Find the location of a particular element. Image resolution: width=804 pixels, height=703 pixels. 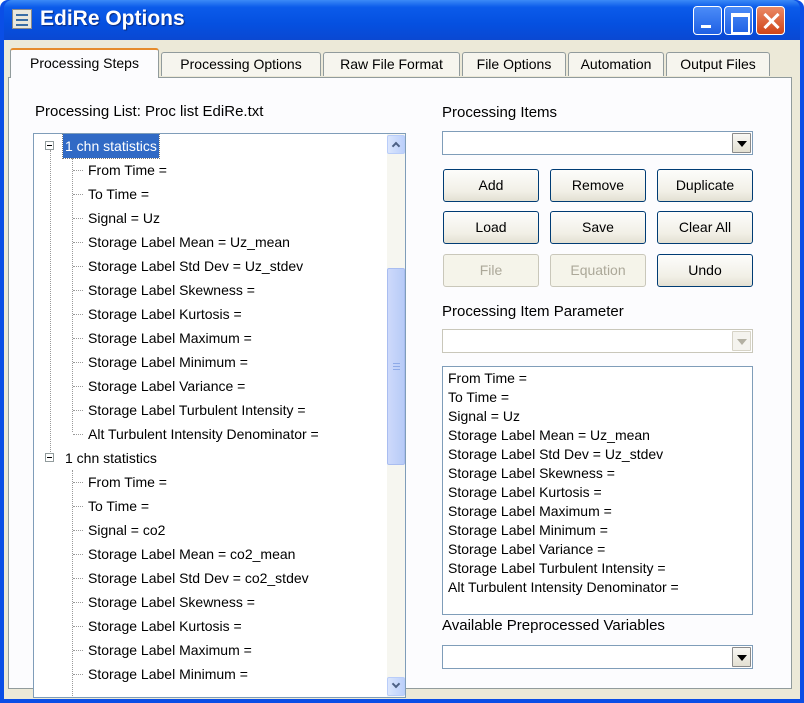

remove-button: Remove is located at coordinates (598, 185).